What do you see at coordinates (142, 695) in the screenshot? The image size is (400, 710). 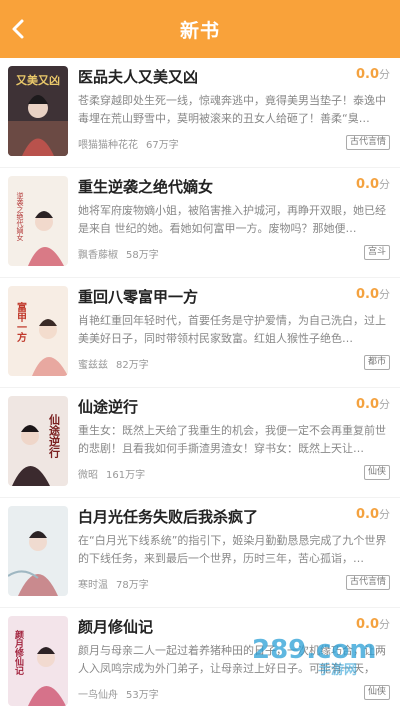 I see `book-word-count: 53万字` at bounding box center [142, 695].